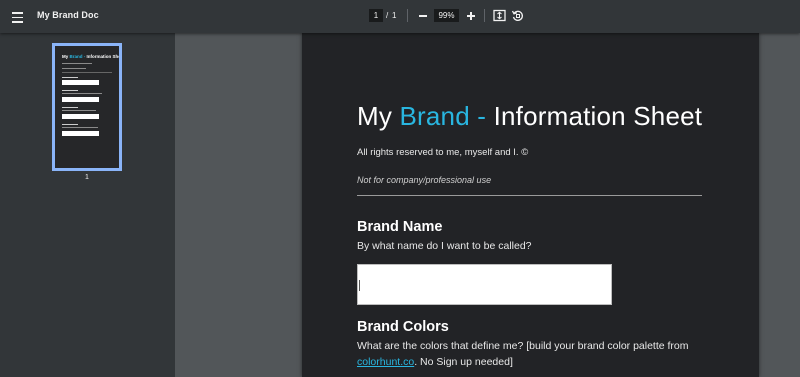  Describe the element at coordinates (424, 180) in the screenshot. I see `usage-note: Not for company/professional use` at that location.